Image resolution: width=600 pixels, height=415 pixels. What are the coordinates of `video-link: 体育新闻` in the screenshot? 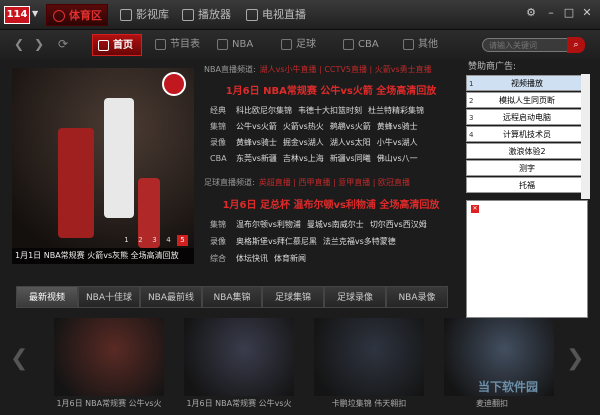 It's located at (290, 258).